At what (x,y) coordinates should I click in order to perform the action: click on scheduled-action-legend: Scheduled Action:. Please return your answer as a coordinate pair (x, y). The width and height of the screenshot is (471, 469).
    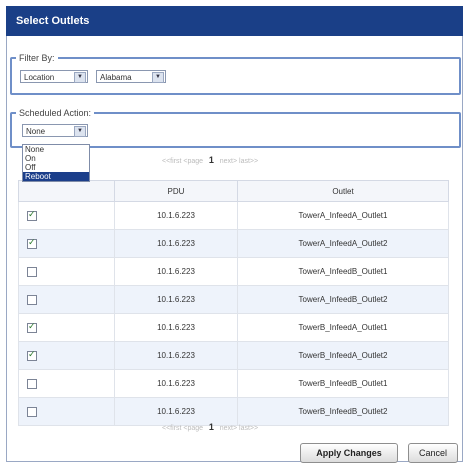
    Looking at the image, I should click on (55, 113).